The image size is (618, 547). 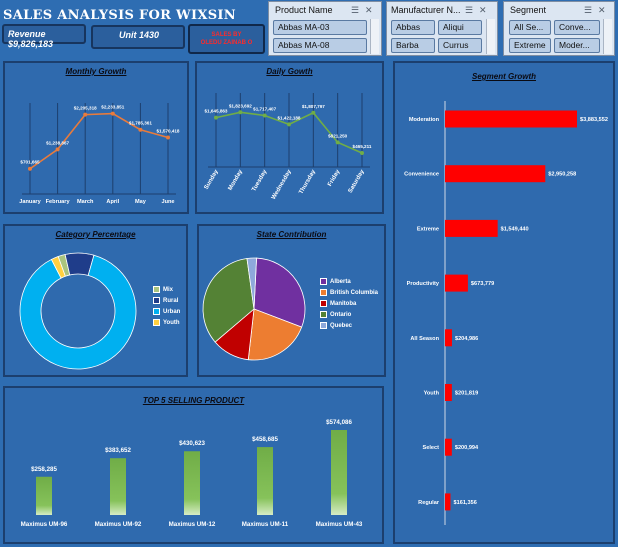 I want to click on tick-label-friday: Friday, so click(x=334, y=177).